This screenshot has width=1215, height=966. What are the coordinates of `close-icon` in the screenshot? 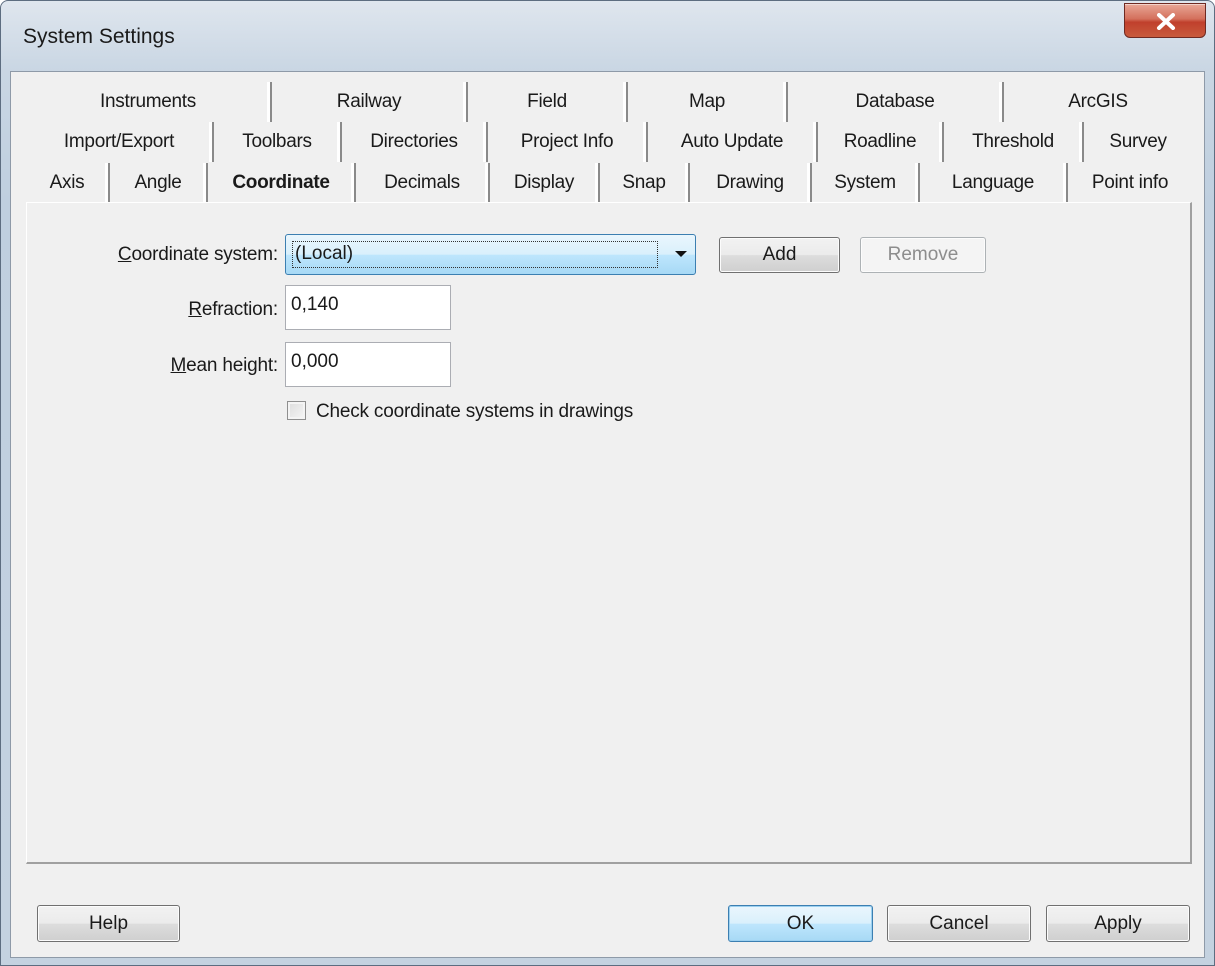 It's located at (1166, 21).